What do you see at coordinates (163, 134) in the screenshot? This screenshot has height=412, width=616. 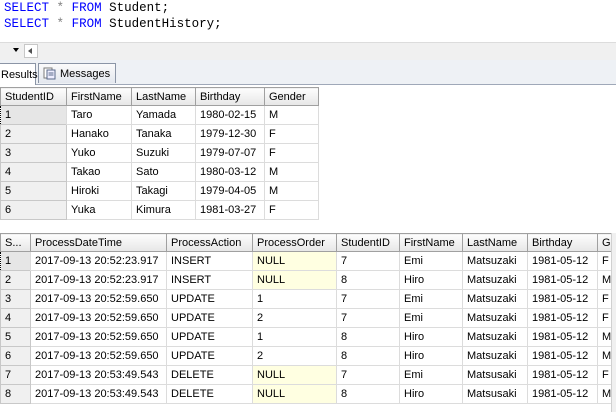 I see `table-cell: Tanaka` at bounding box center [163, 134].